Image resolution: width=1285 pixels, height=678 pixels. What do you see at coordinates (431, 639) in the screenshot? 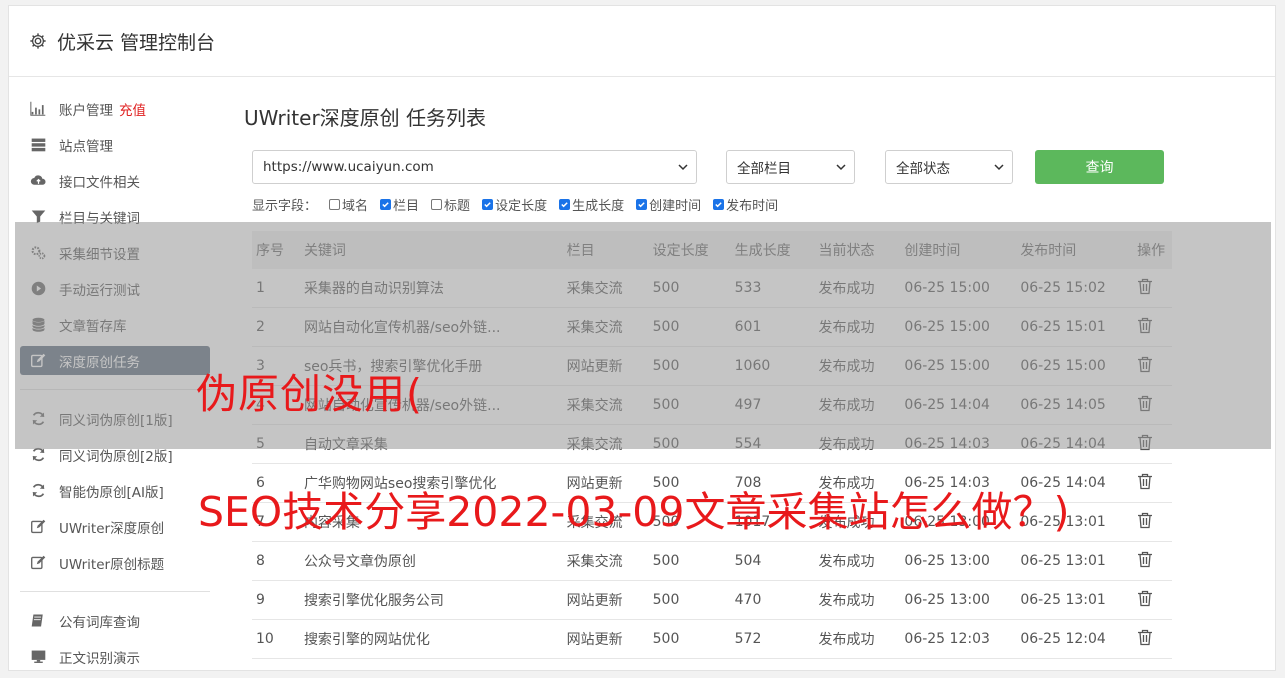
I see `table-cell: 搜索引擎的网站优化` at bounding box center [431, 639].